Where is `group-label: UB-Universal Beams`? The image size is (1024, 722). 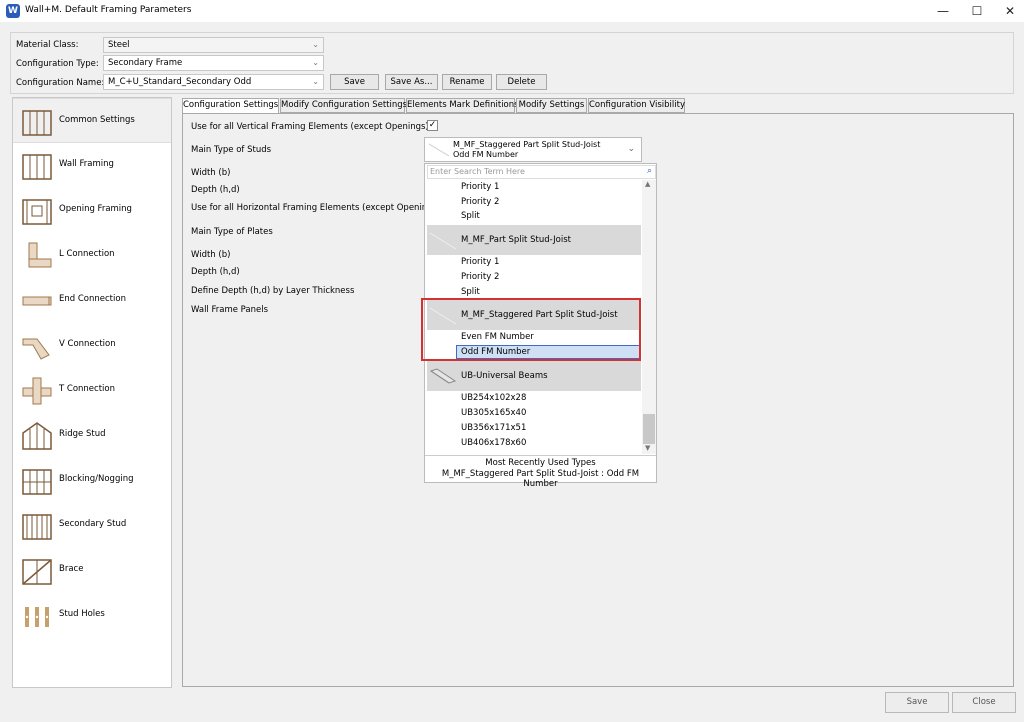 group-label: UB-Universal Beams is located at coordinates (504, 376).